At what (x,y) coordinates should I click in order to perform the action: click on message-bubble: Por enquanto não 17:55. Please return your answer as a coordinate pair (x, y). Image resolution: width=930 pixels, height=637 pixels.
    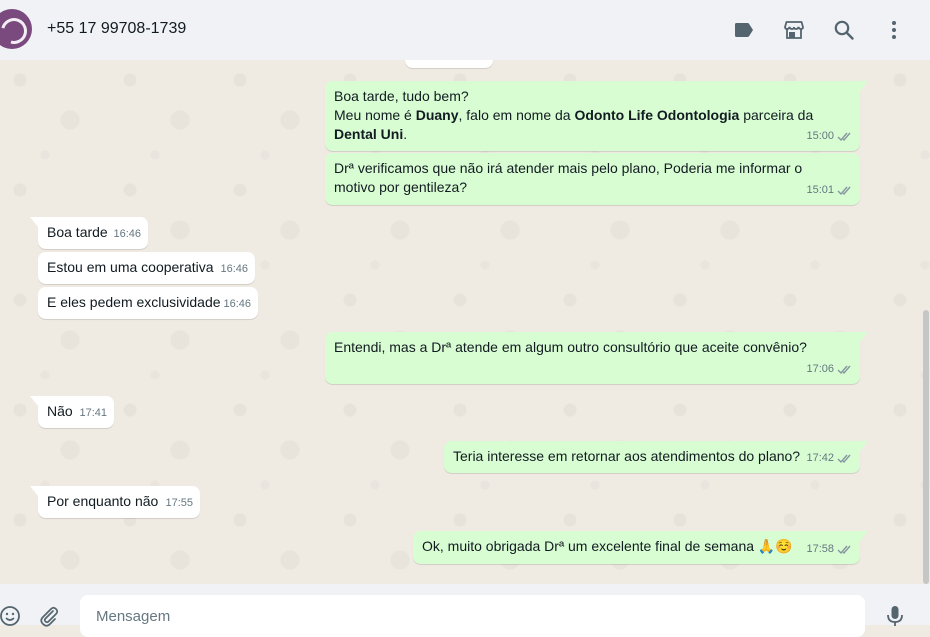
    Looking at the image, I should click on (115, 502).